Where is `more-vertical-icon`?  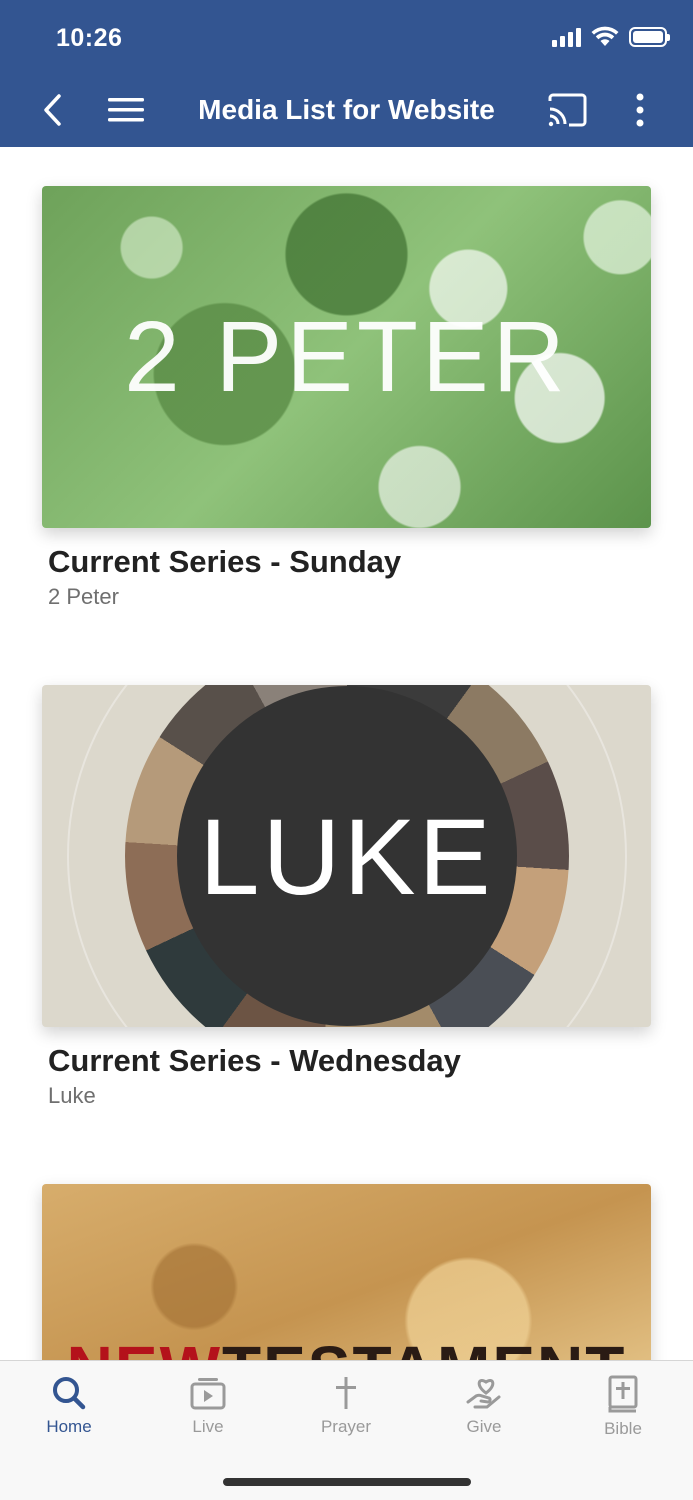 more-vertical-icon is located at coordinates (640, 110).